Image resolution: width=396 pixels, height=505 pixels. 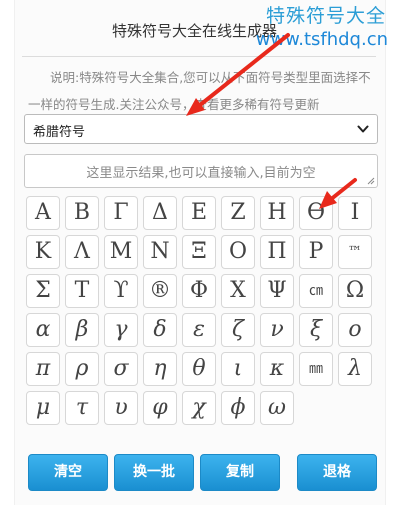 I want to click on symbol-cell: μ, so click(x=43, y=408).